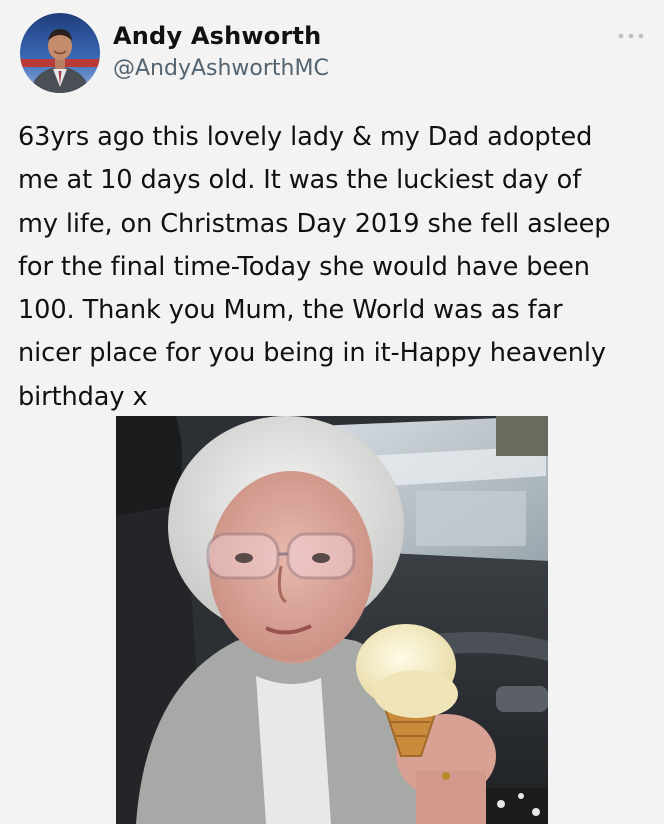  I want to click on author-avatar, so click(60, 53).